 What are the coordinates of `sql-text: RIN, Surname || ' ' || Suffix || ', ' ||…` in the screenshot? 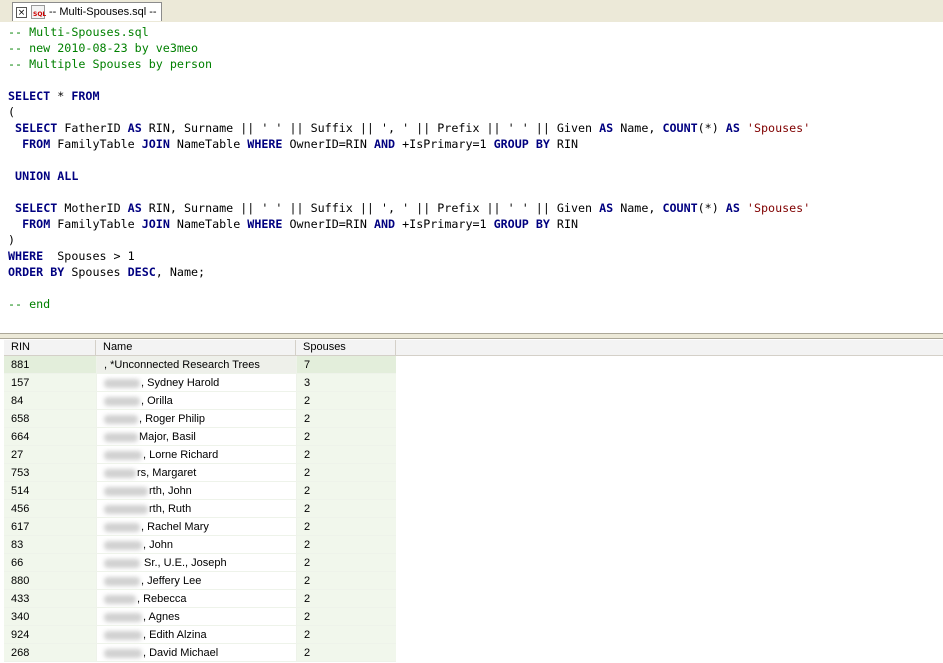 It's located at (370, 208).